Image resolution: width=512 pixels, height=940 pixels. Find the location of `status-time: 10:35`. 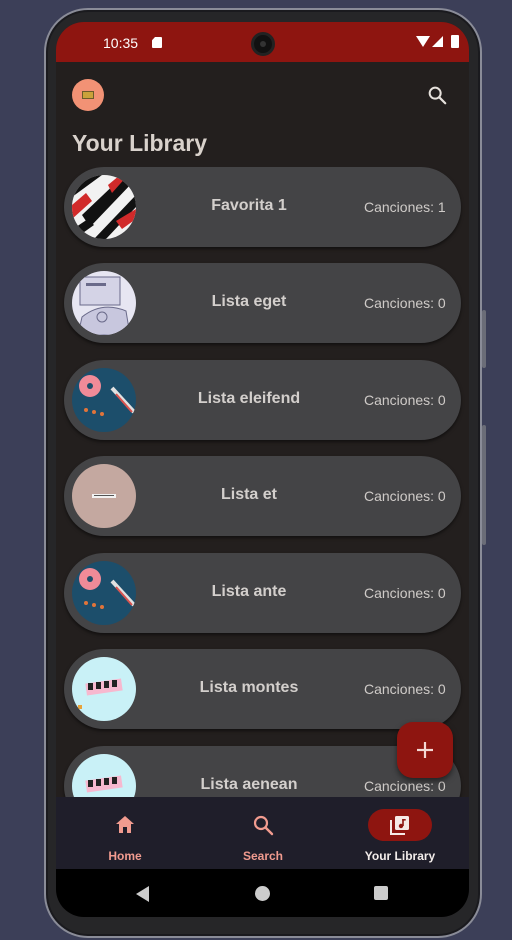

status-time: 10:35 is located at coordinates (121, 43).